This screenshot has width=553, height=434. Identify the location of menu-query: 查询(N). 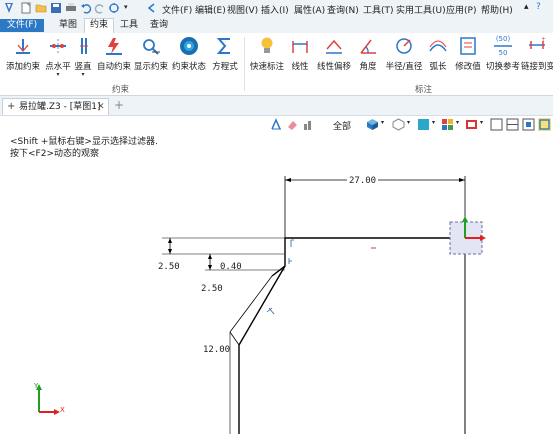
(343, 9).